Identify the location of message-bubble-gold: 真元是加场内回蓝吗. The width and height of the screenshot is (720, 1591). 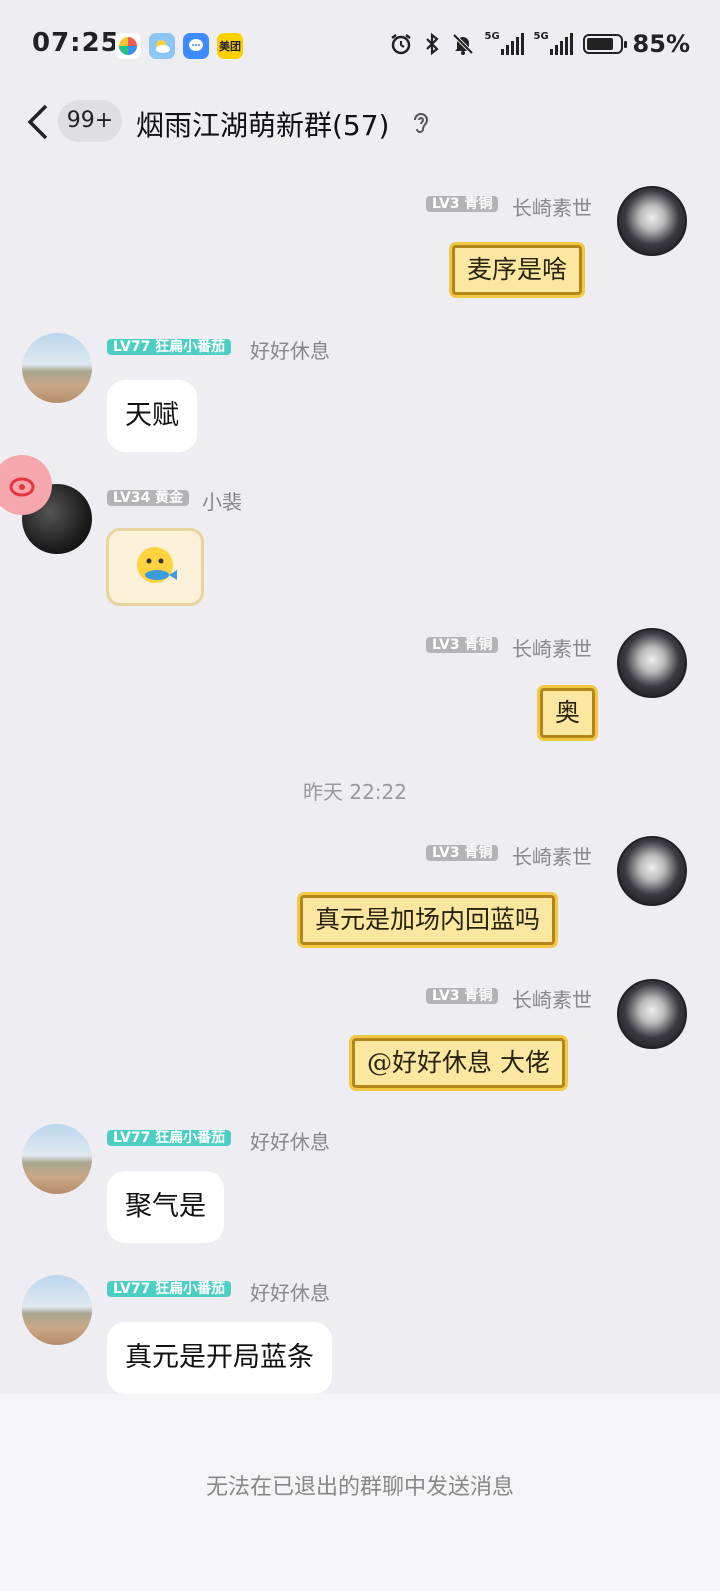
(428, 920).